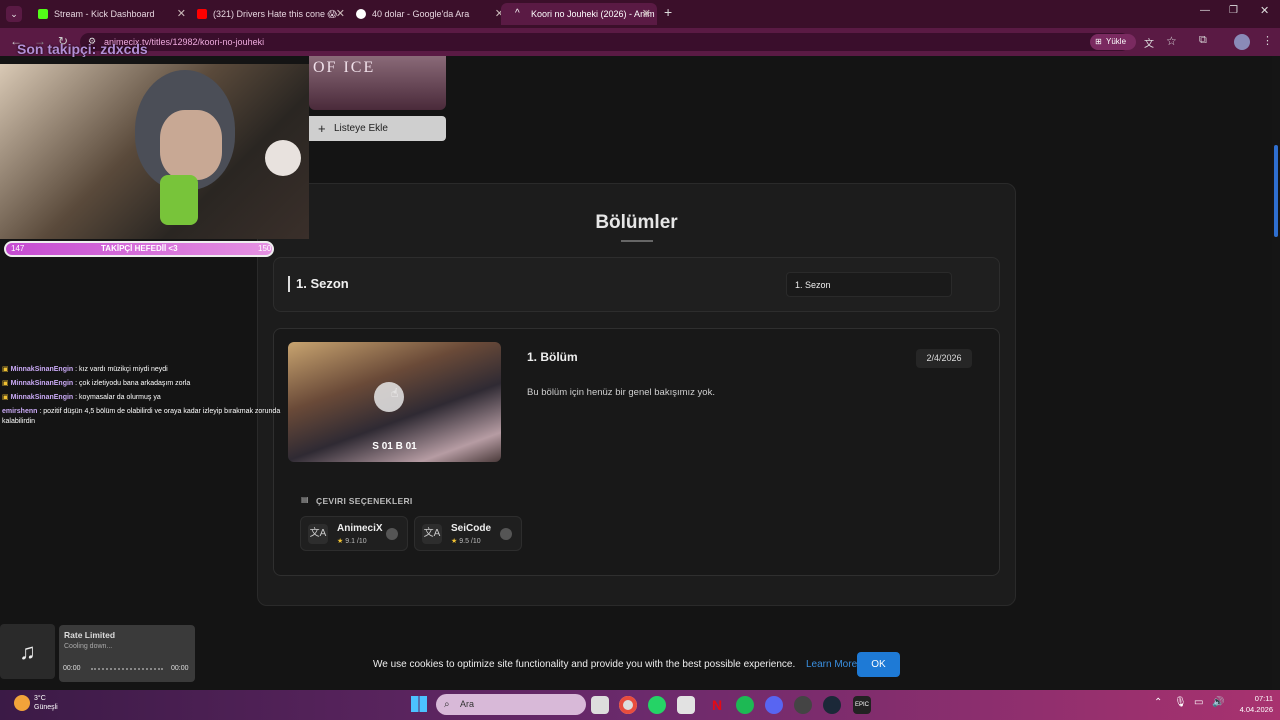 The image size is (1280, 720). Describe the element at coordinates (1203, 40) in the screenshot. I see `extensions-icon: ⧉` at that location.